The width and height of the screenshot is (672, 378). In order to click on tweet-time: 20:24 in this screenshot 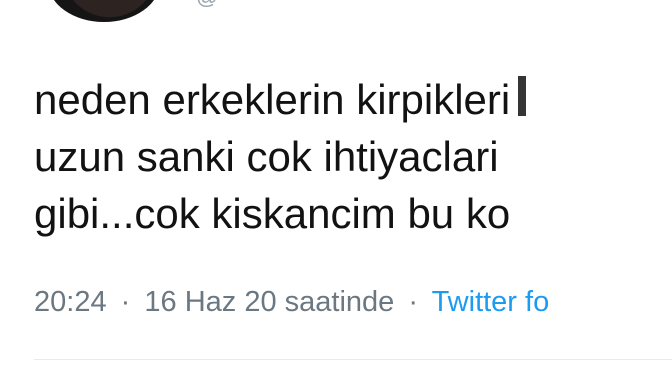, I will do `click(70, 302)`.